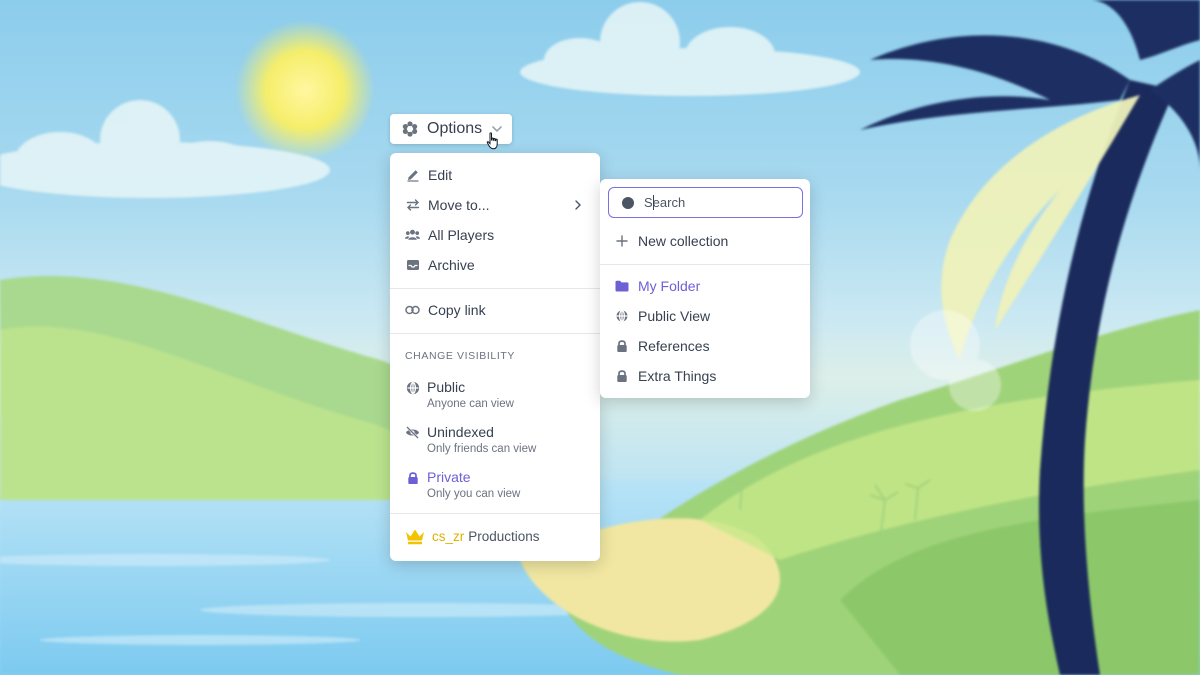 The width and height of the screenshot is (1200, 675). I want to click on folder-item-extra-things: Extra Things, so click(705, 376).